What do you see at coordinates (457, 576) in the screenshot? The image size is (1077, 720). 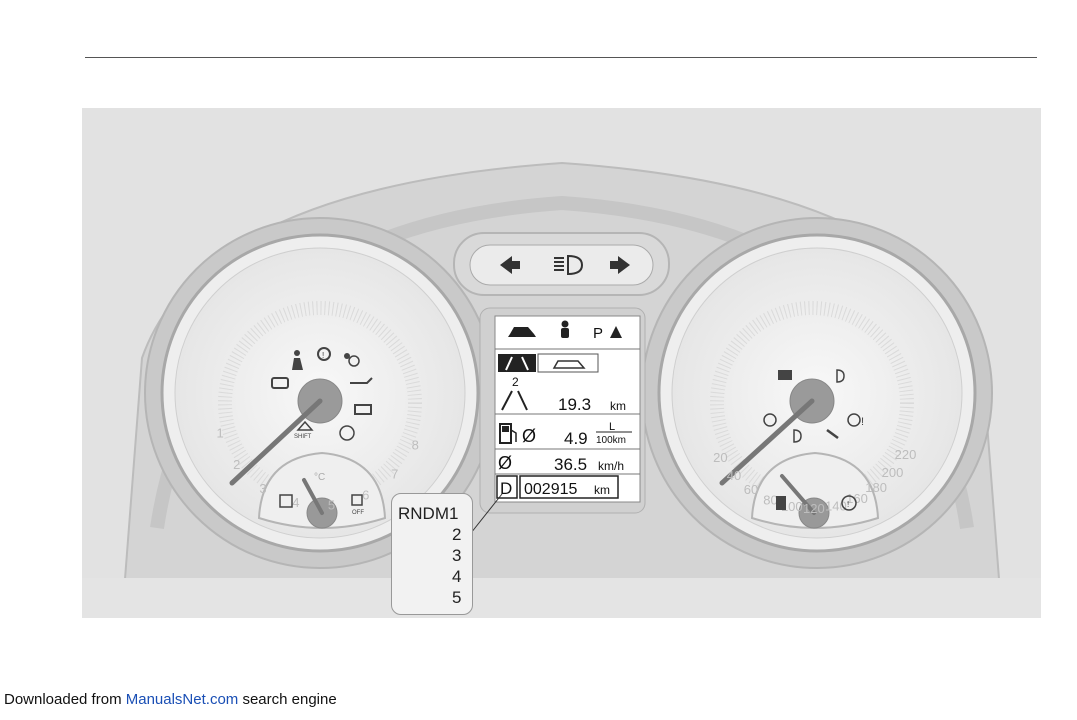 I see `gear-callout-item: 4` at bounding box center [457, 576].